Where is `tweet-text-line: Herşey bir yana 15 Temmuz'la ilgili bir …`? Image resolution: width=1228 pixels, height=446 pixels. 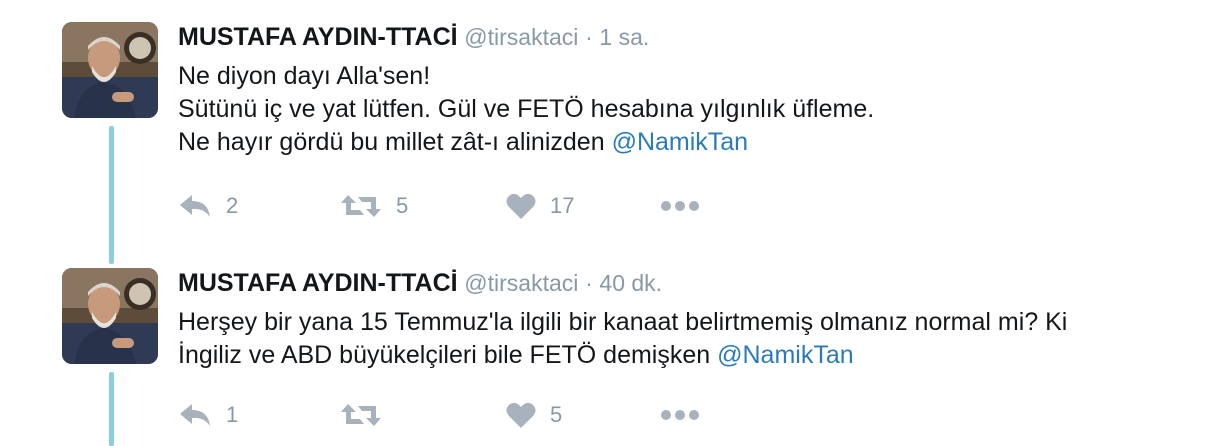 tweet-text-line: Herşey bir yana 15 Temmuz'la ilgili bir … is located at coordinates (623, 322).